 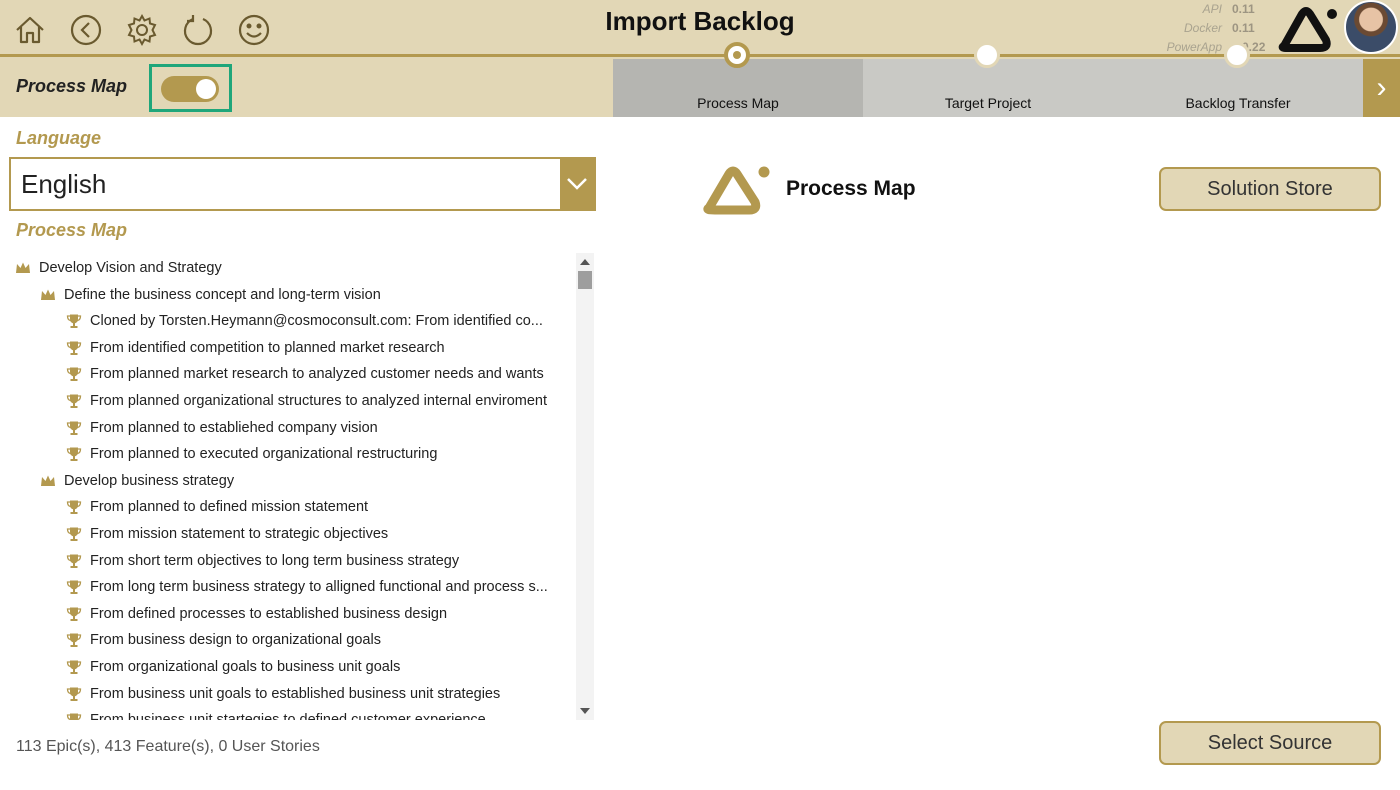 I want to click on settings-icon, so click(x=142, y=30).